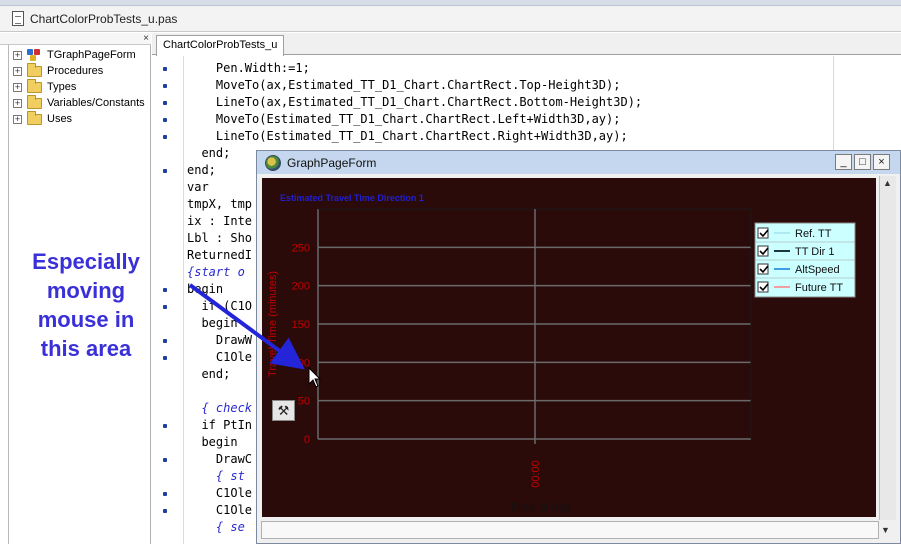 This screenshot has width=901, height=544. What do you see at coordinates (146, 39) in the screenshot?
I see `close-icon: ×` at bounding box center [146, 39].